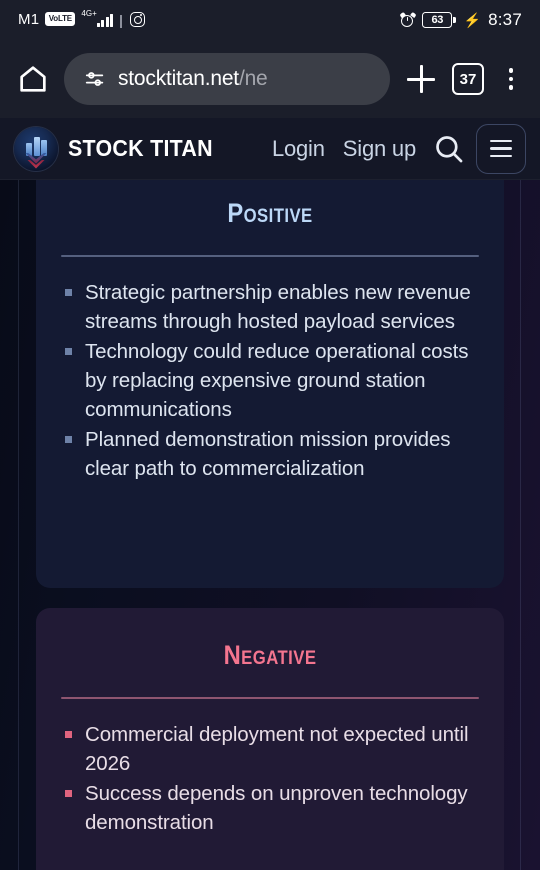 The width and height of the screenshot is (540, 870). What do you see at coordinates (408, 19) in the screenshot?
I see `alarm-clock-icon` at bounding box center [408, 19].